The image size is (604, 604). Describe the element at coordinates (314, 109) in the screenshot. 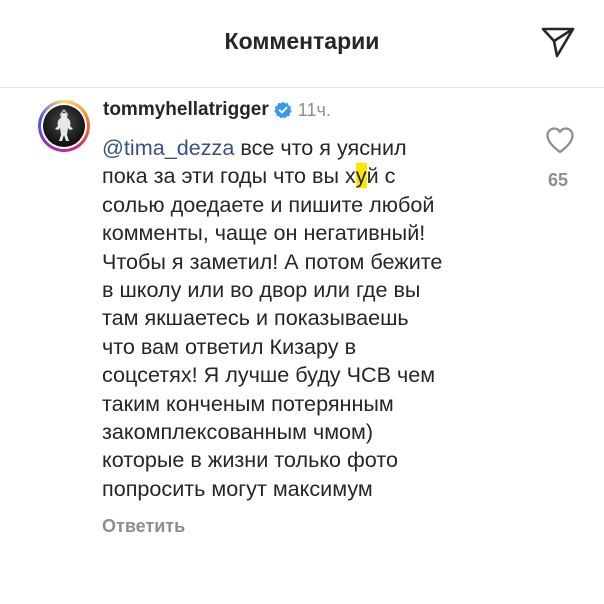

I see `comment-time: 11ч.` at that location.